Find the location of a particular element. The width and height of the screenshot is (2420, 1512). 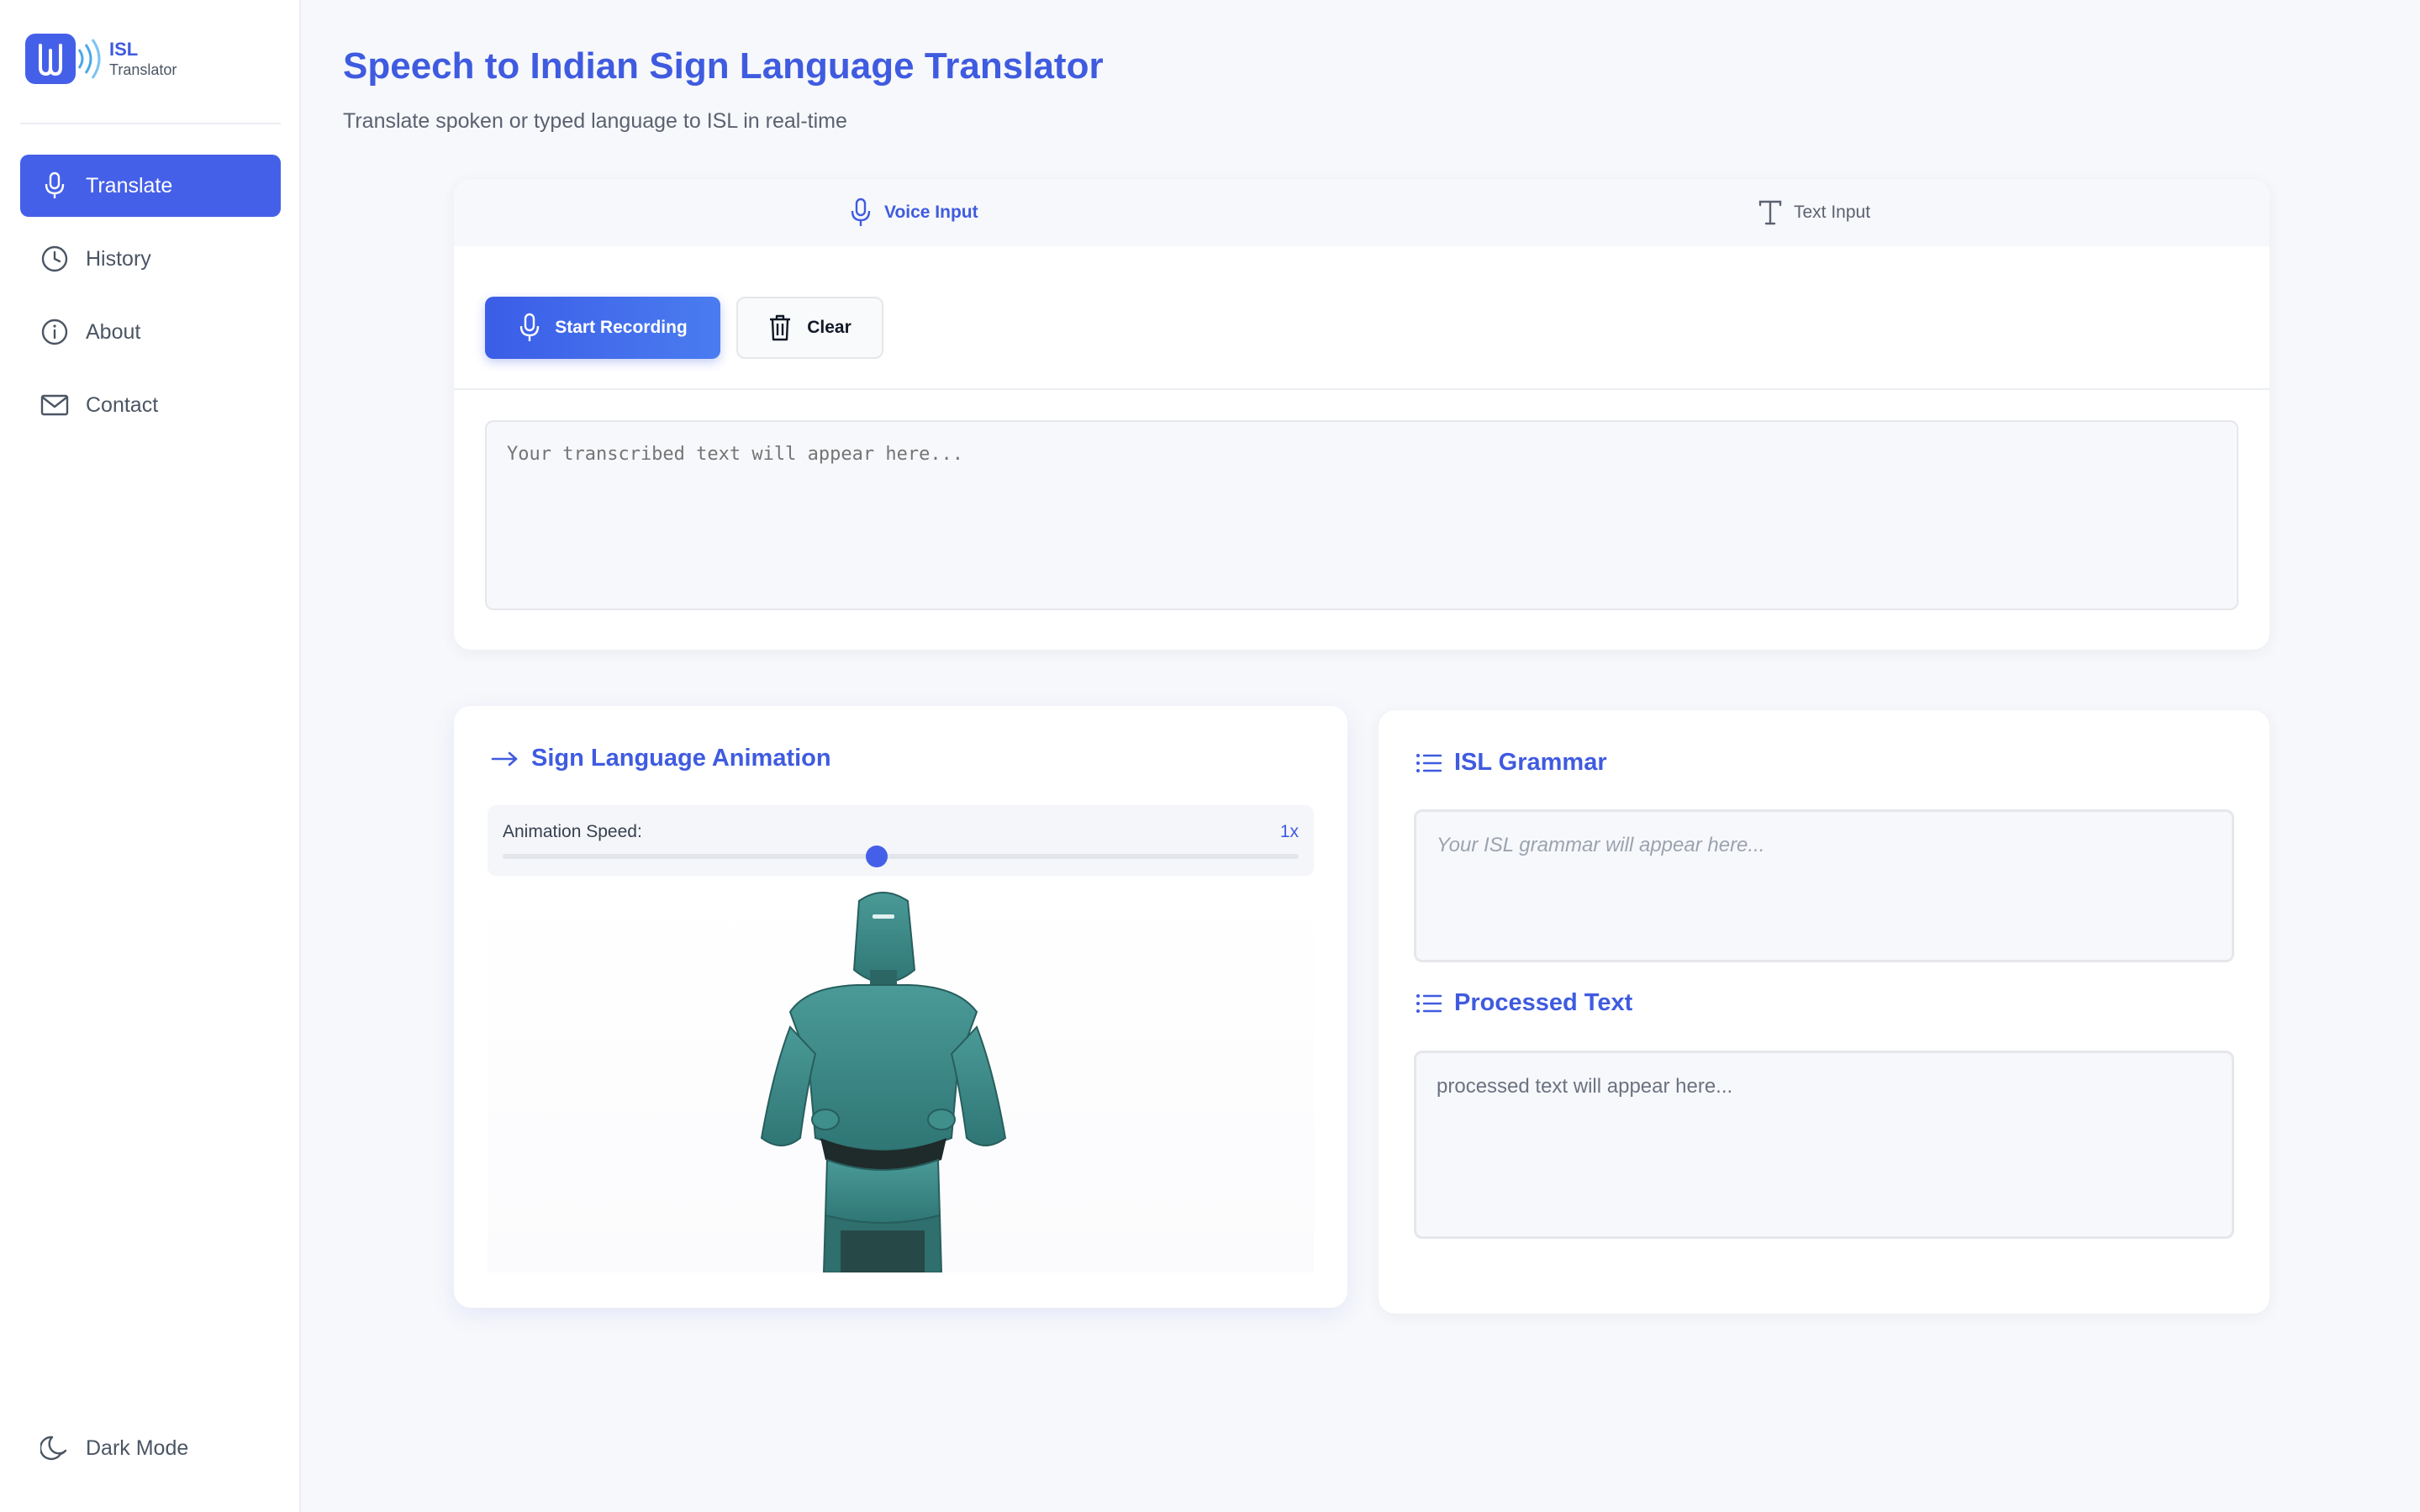

tab-label: Text Input is located at coordinates (1832, 212).